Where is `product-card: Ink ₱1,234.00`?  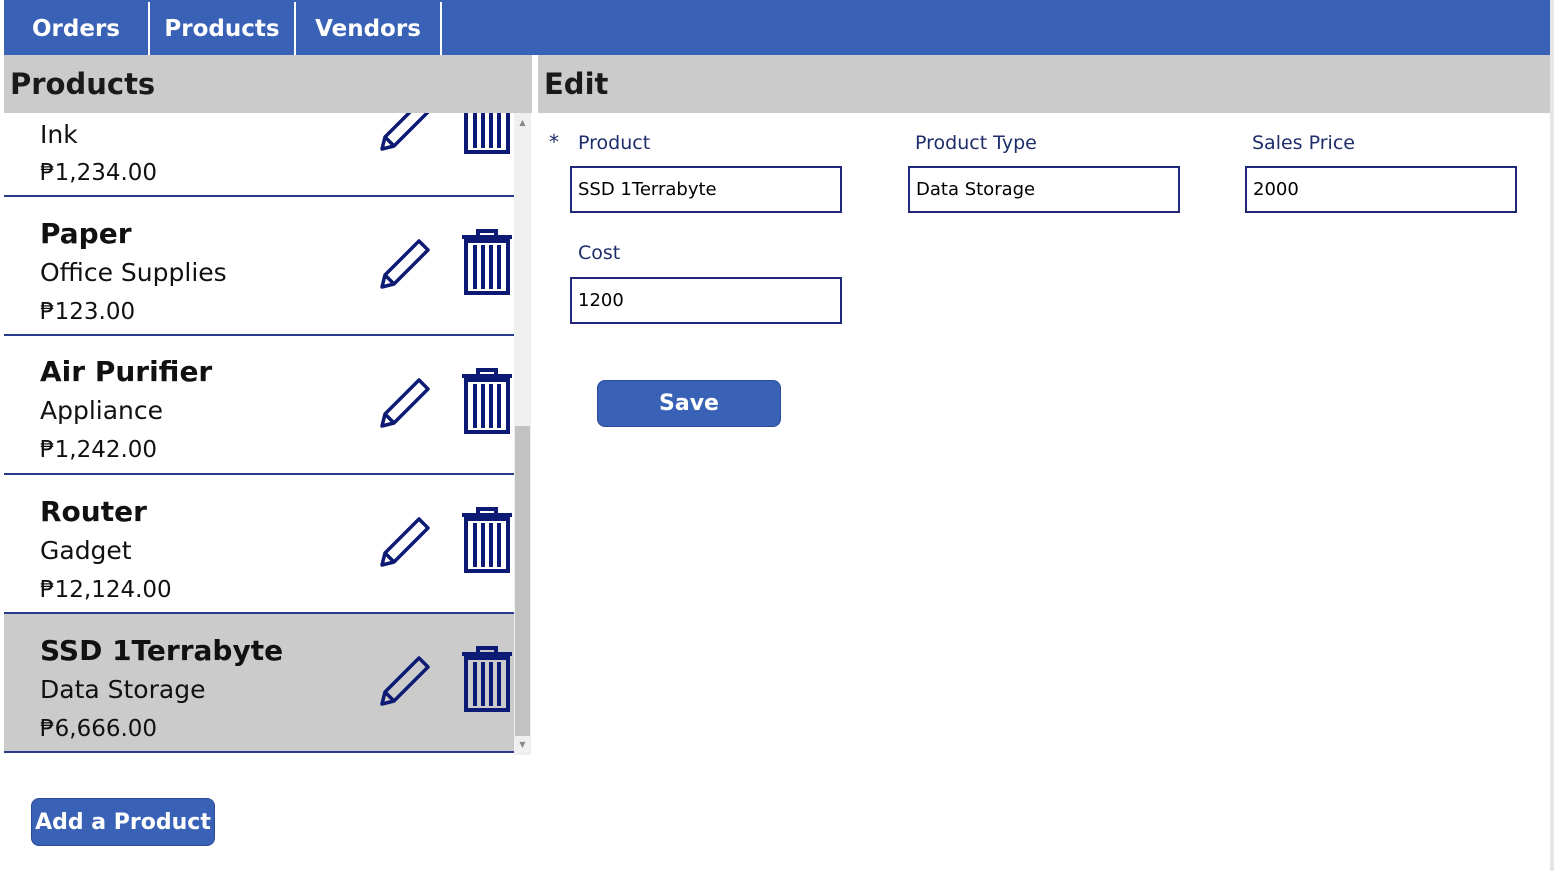
product-card: Ink ₱1,234.00 is located at coordinates (259, 155).